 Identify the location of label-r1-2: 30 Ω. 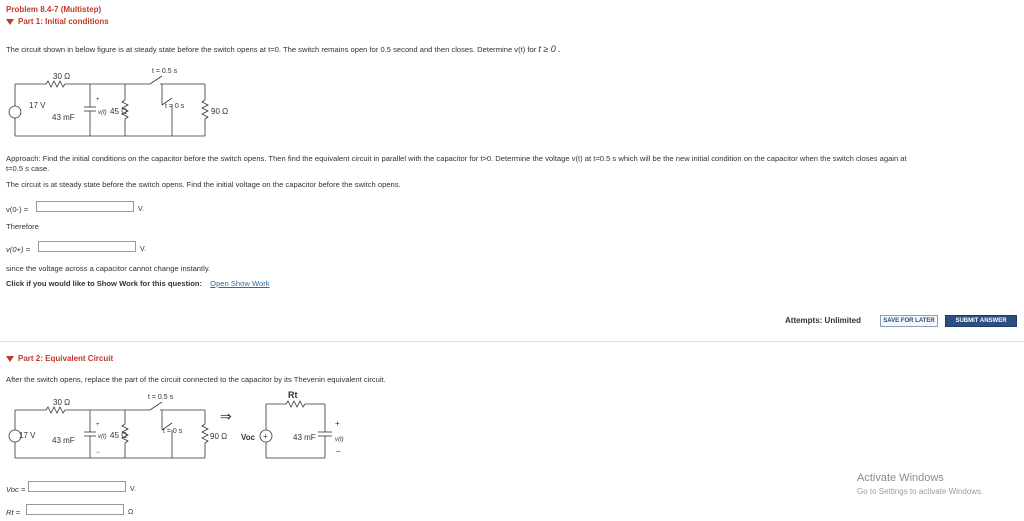
(61, 402).